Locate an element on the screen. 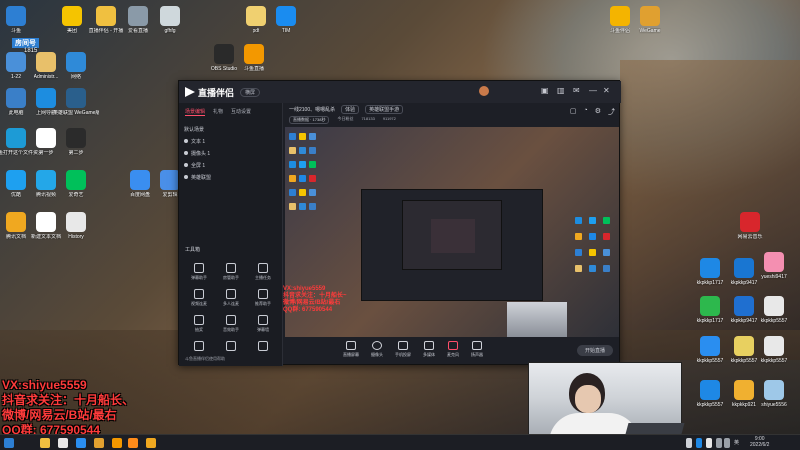  start-icon is located at coordinates (9, 443).